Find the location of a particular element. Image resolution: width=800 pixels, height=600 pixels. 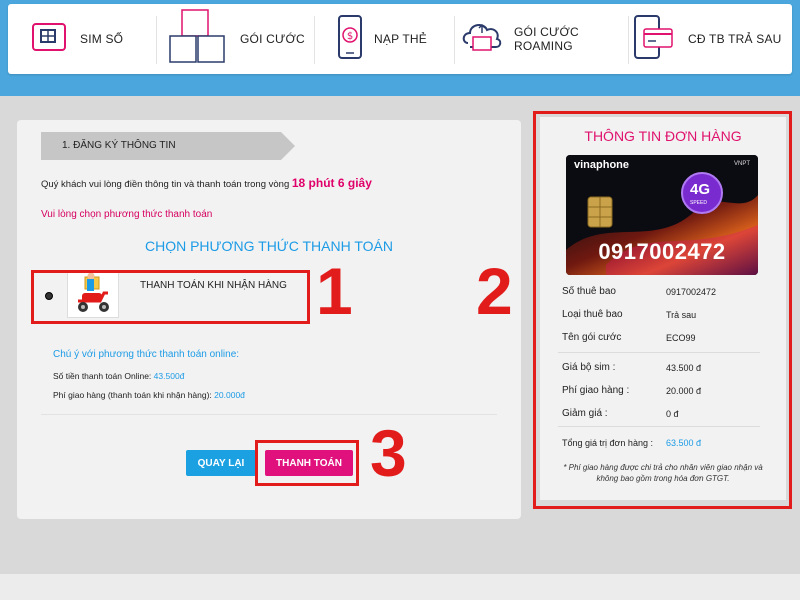

price-value: 43.500 đ is located at coordinates (684, 368).